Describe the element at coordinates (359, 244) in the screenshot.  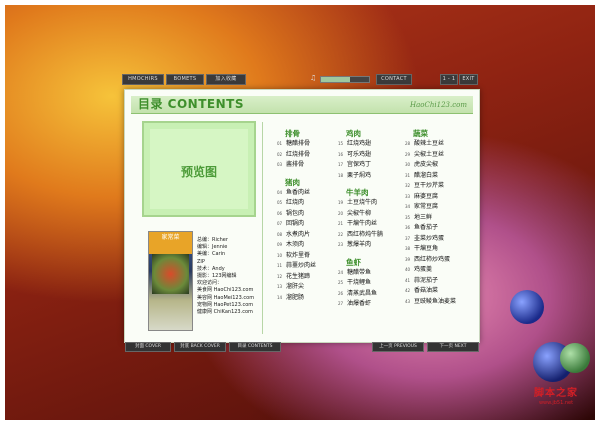
I see `toc-item-name: 葱爆羊肉` at that location.